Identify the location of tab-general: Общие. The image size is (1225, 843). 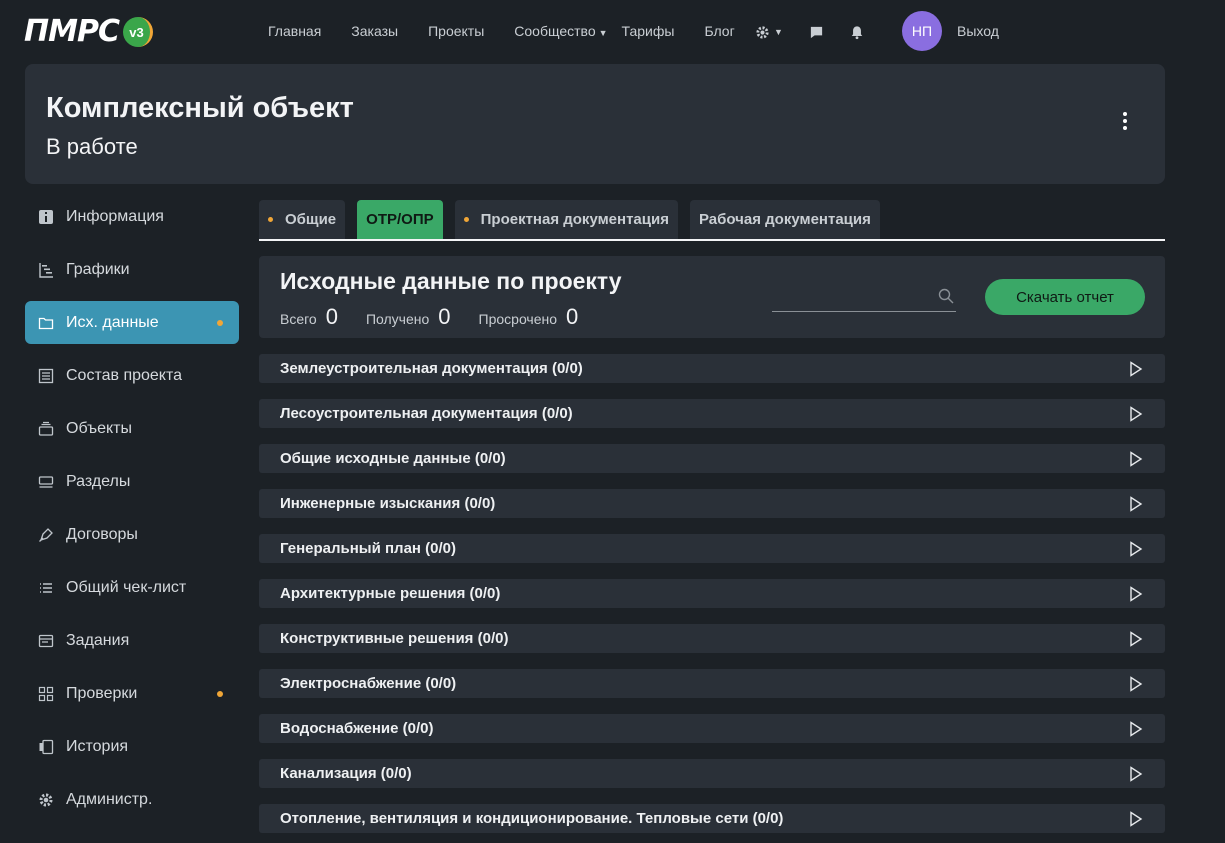
(302, 219).